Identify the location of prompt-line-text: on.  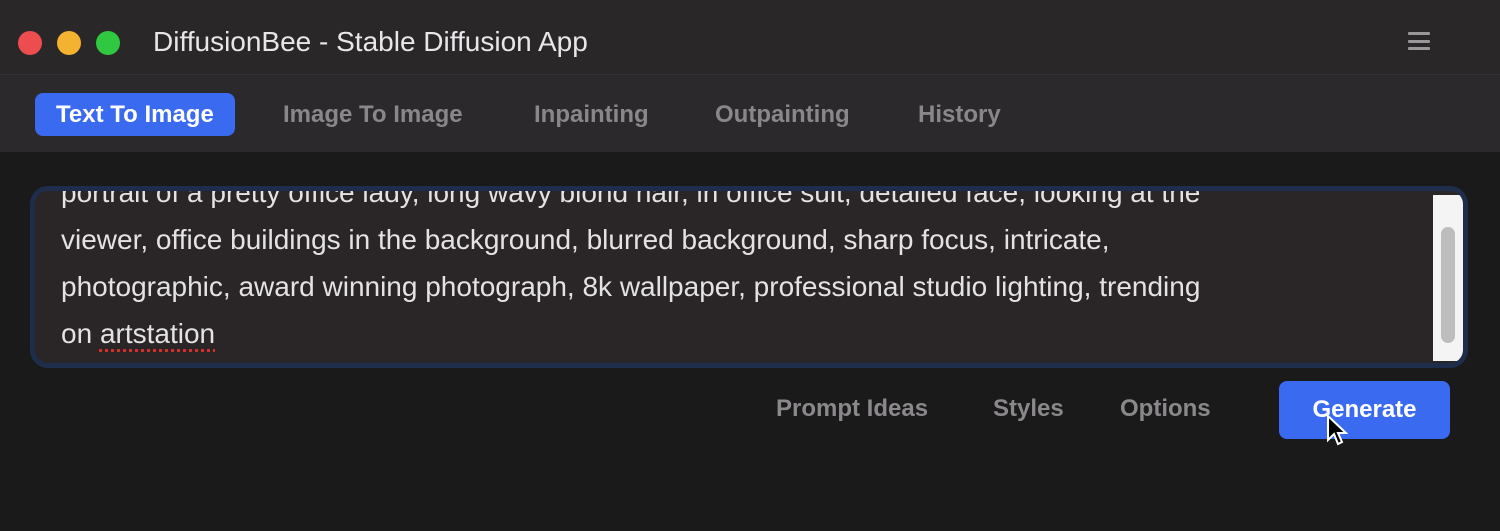
(80, 333).